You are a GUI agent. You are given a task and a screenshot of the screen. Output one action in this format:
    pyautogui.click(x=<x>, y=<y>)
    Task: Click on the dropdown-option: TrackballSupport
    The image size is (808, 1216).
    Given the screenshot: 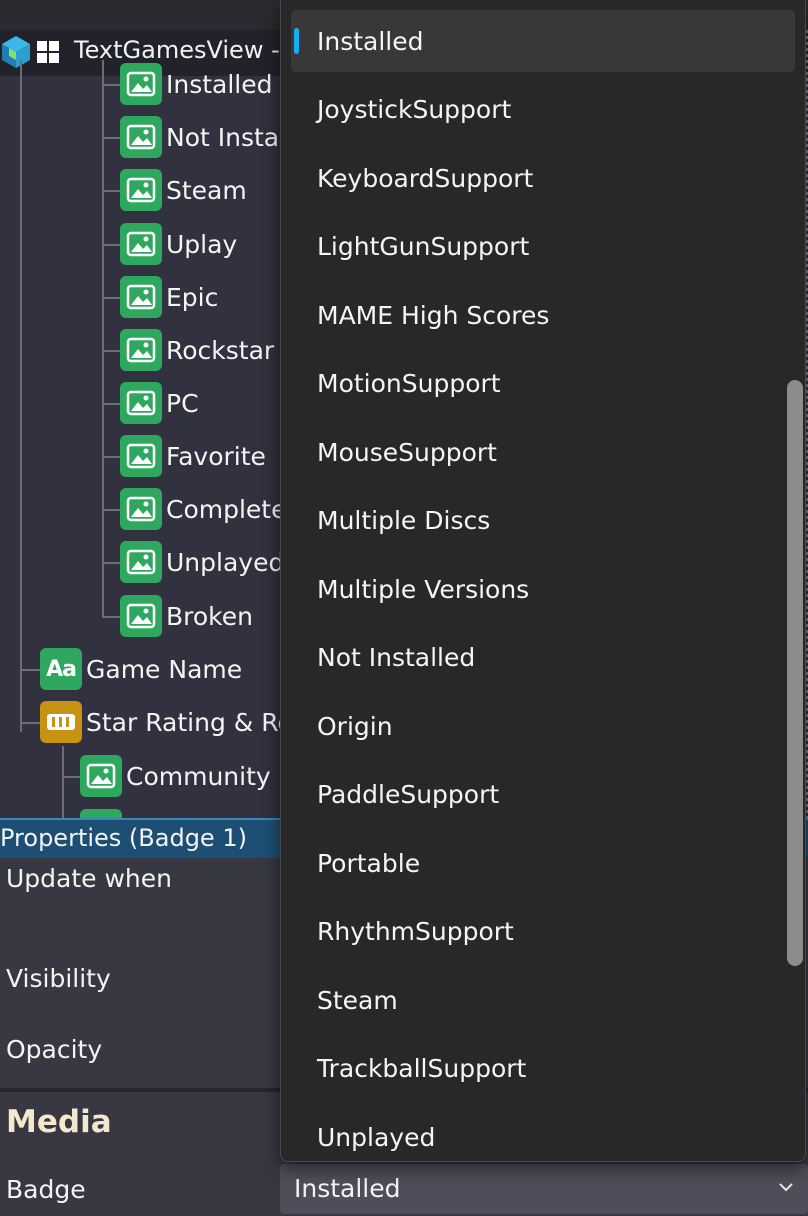 What is the action you would take?
    pyautogui.click(x=543, y=1069)
    